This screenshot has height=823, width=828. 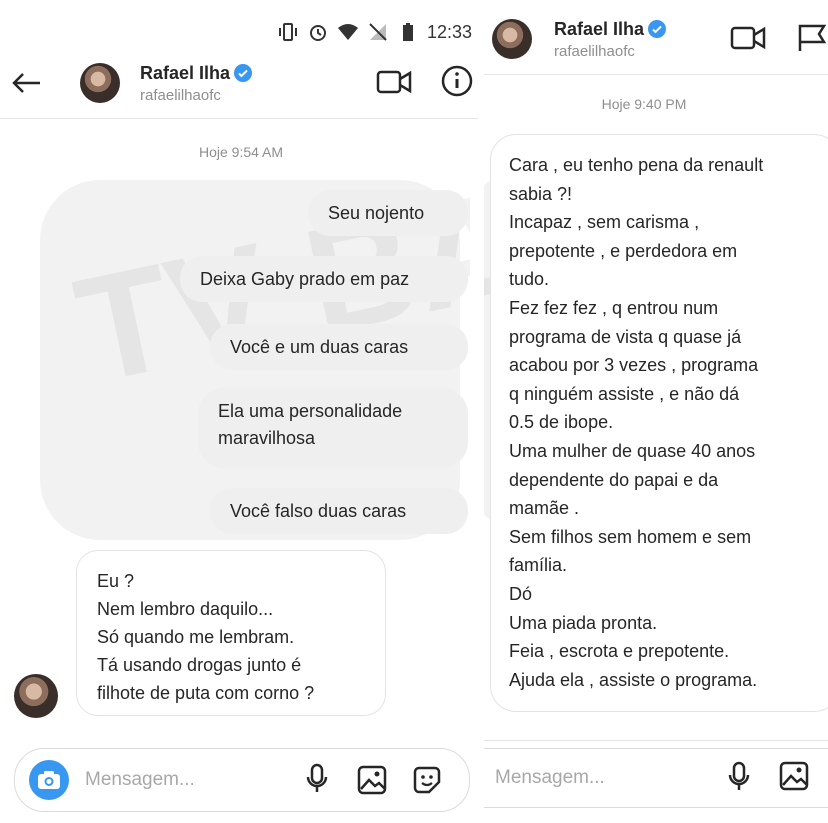 What do you see at coordinates (339, 347) in the screenshot?
I see `message-bubble-out: Você e um duas caras` at bounding box center [339, 347].